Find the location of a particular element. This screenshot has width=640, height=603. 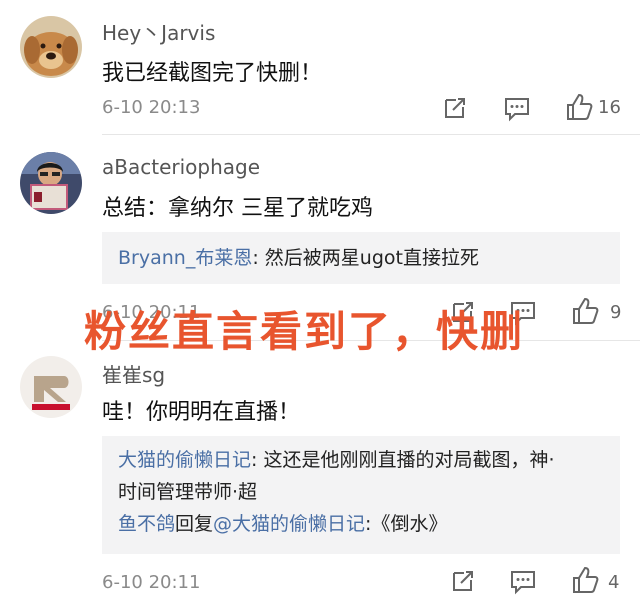

comment-icon is located at coordinates (523, 581).